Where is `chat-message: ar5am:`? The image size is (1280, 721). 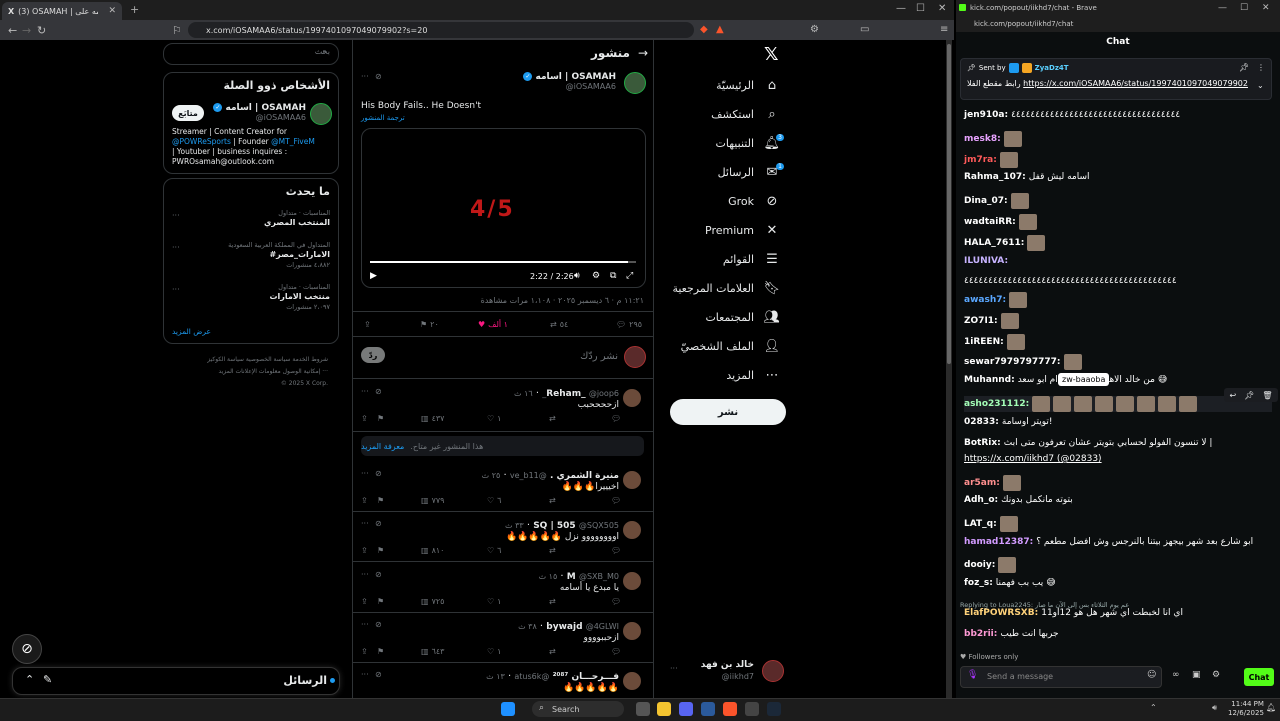
chat-message: ar5am: is located at coordinates (1118, 483).